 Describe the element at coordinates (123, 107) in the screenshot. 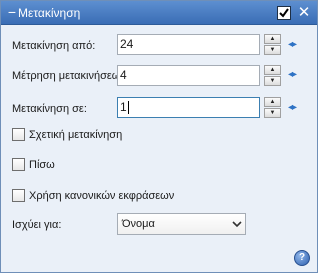

I see `move-to-value: 1` at that location.